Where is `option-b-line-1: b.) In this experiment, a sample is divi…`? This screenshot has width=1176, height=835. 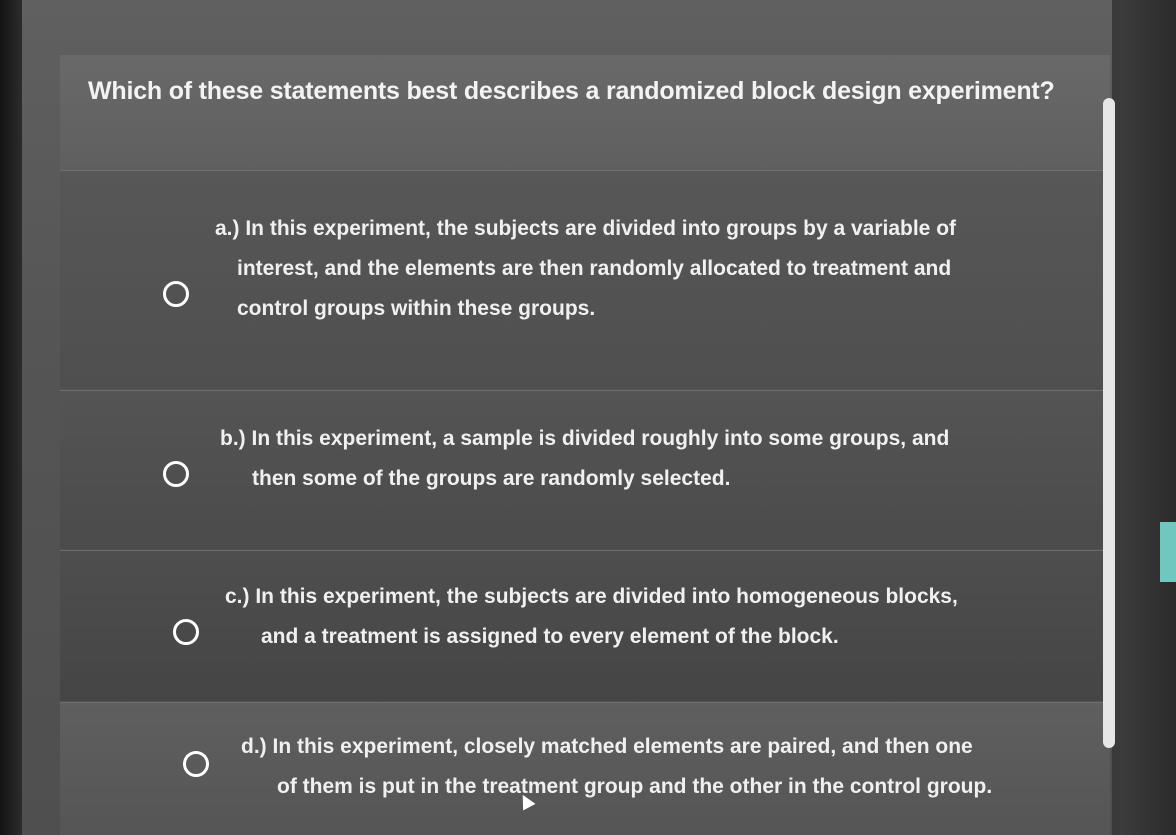 option-b-line-1: b.) In this experiment, a sample is divi… is located at coordinates (585, 438).